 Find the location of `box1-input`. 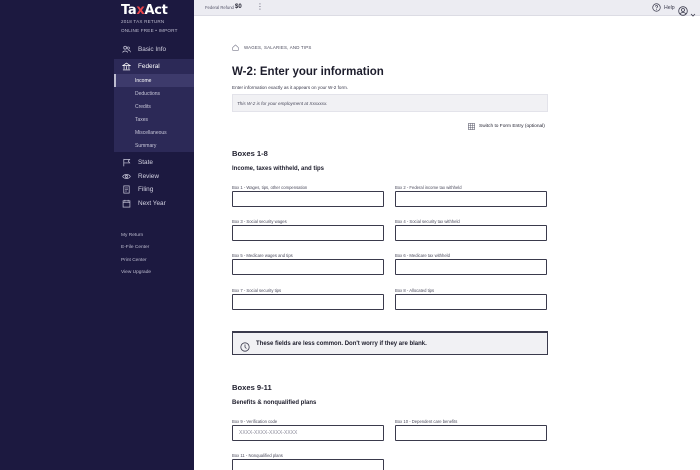

box1-input is located at coordinates (308, 199).